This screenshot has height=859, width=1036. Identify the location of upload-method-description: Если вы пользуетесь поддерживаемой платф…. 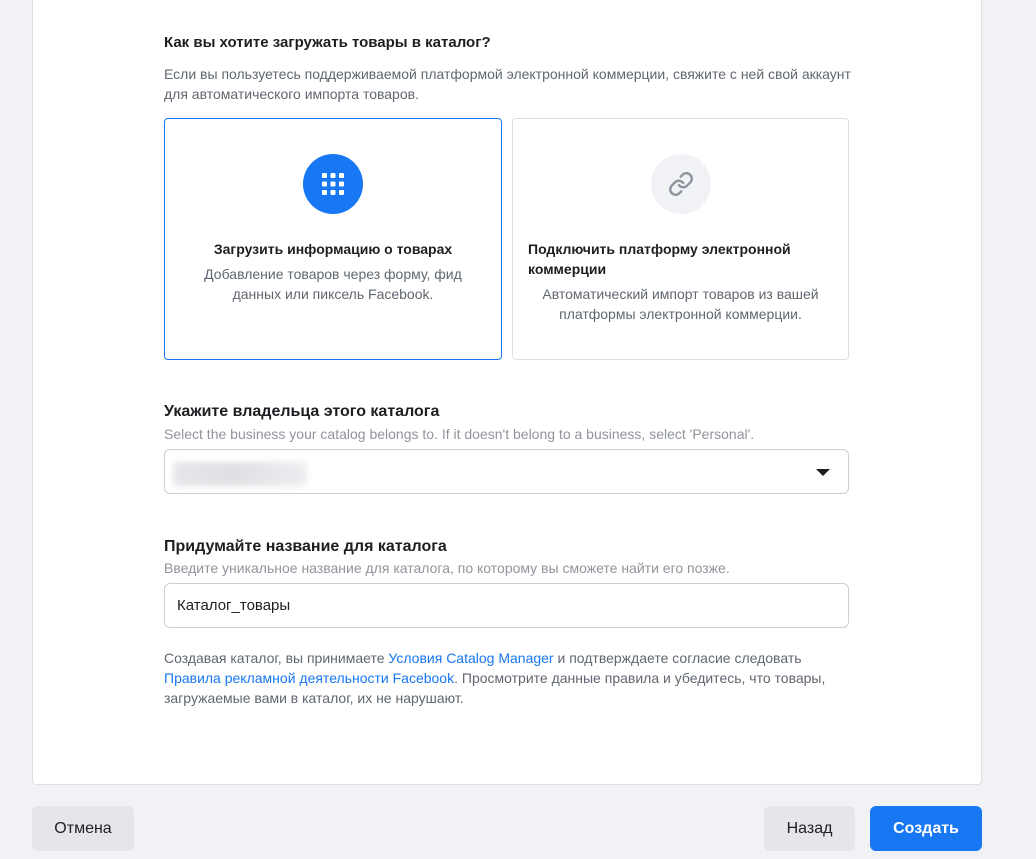
(507, 84).